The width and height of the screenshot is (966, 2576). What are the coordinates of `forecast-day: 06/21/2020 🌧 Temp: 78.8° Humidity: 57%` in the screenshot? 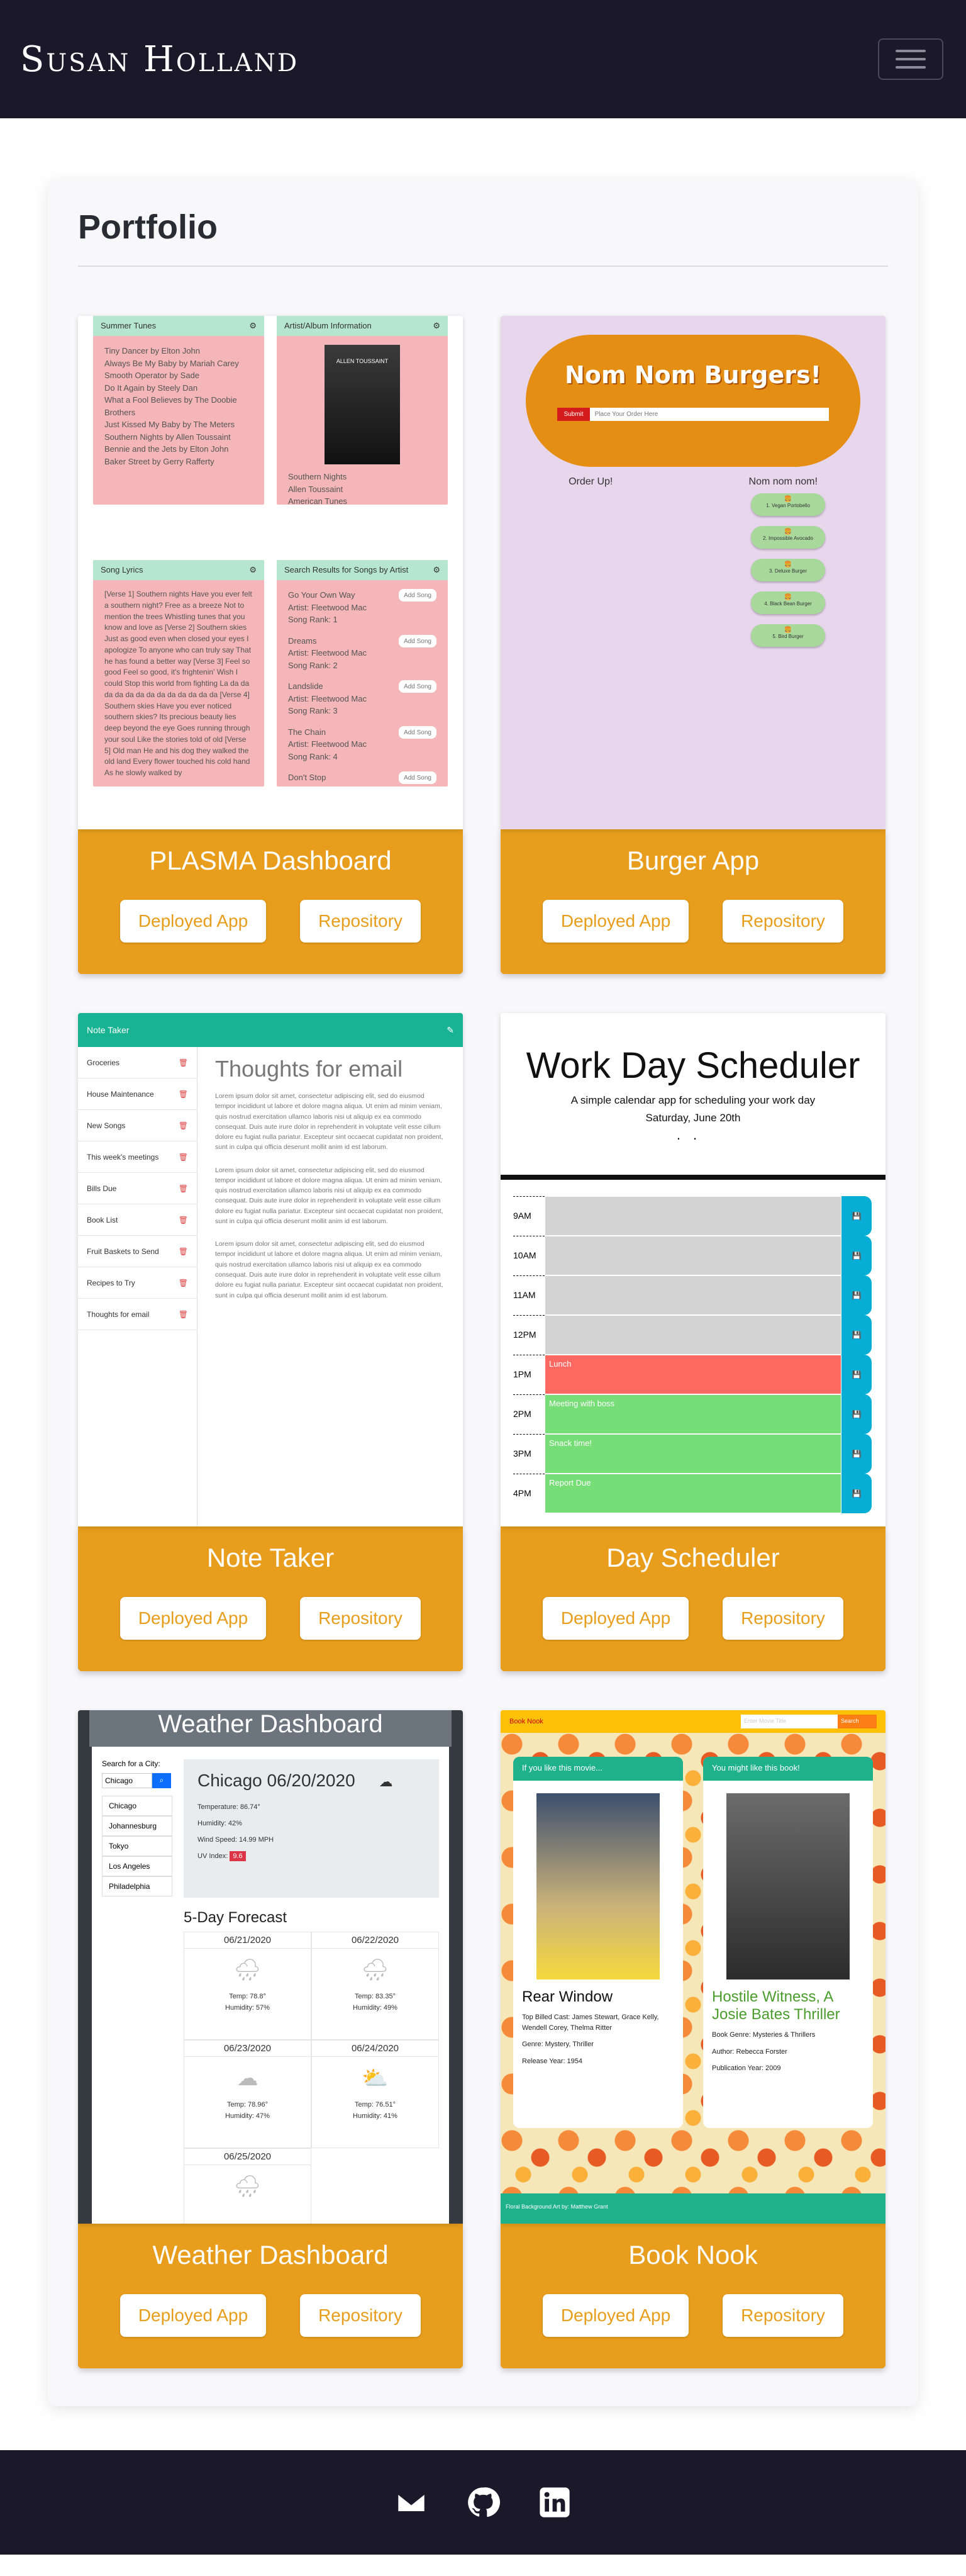 It's located at (247, 1986).